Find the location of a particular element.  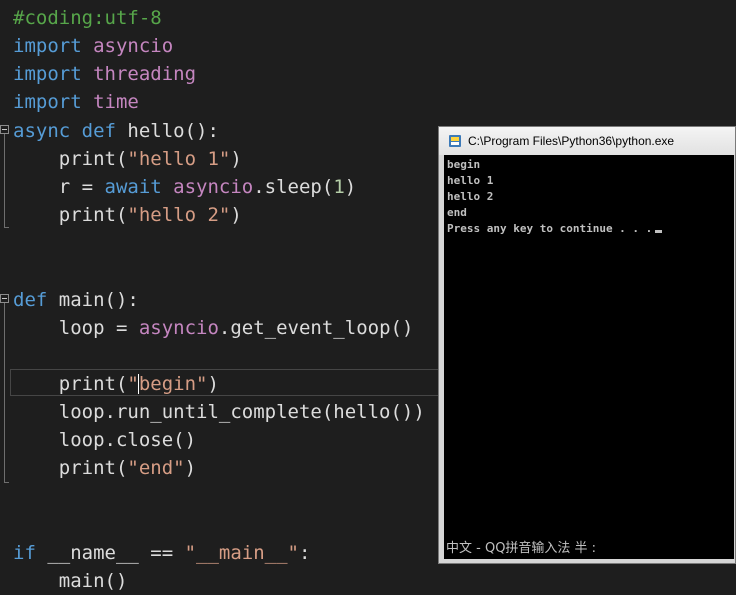

code-line: import time is located at coordinates (76, 102).